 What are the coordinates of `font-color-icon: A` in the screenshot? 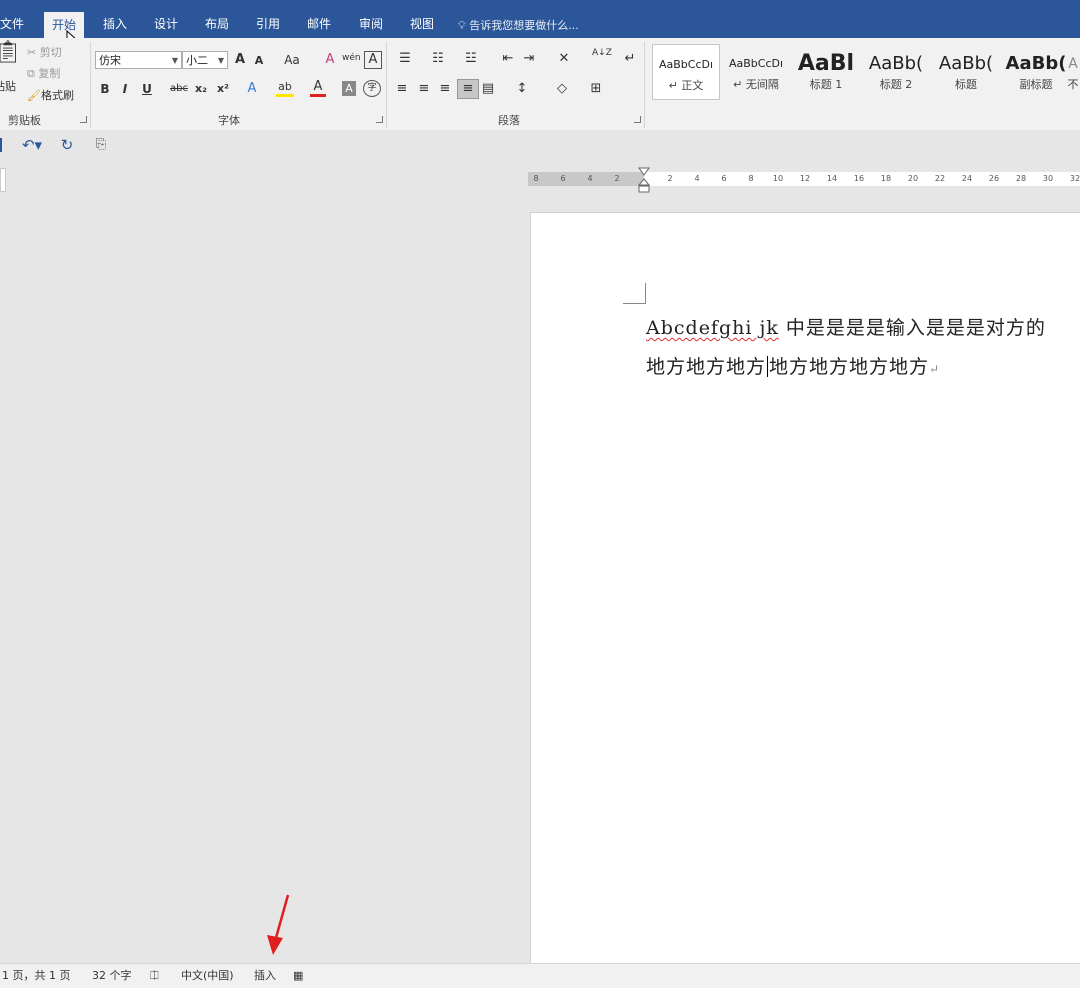 It's located at (318, 88).